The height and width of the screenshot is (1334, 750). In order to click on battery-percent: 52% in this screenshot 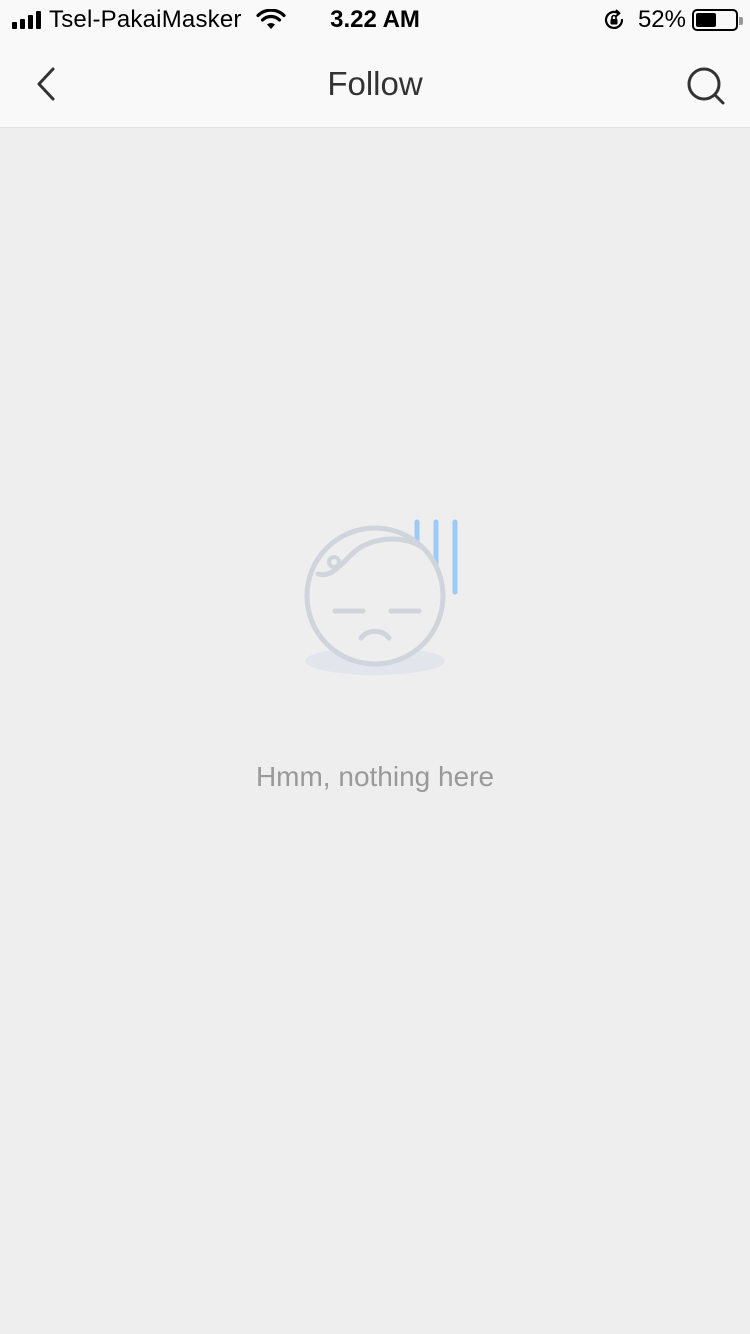, I will do `click(661, 19)`.